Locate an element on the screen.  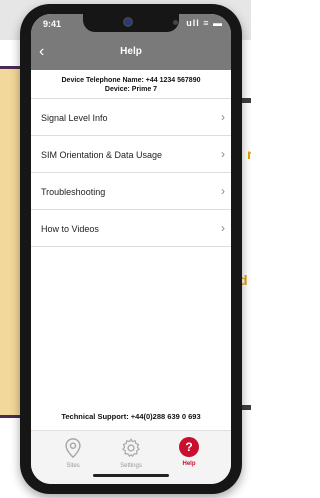
tab-label: Settings is located at coordinates (131, 466).